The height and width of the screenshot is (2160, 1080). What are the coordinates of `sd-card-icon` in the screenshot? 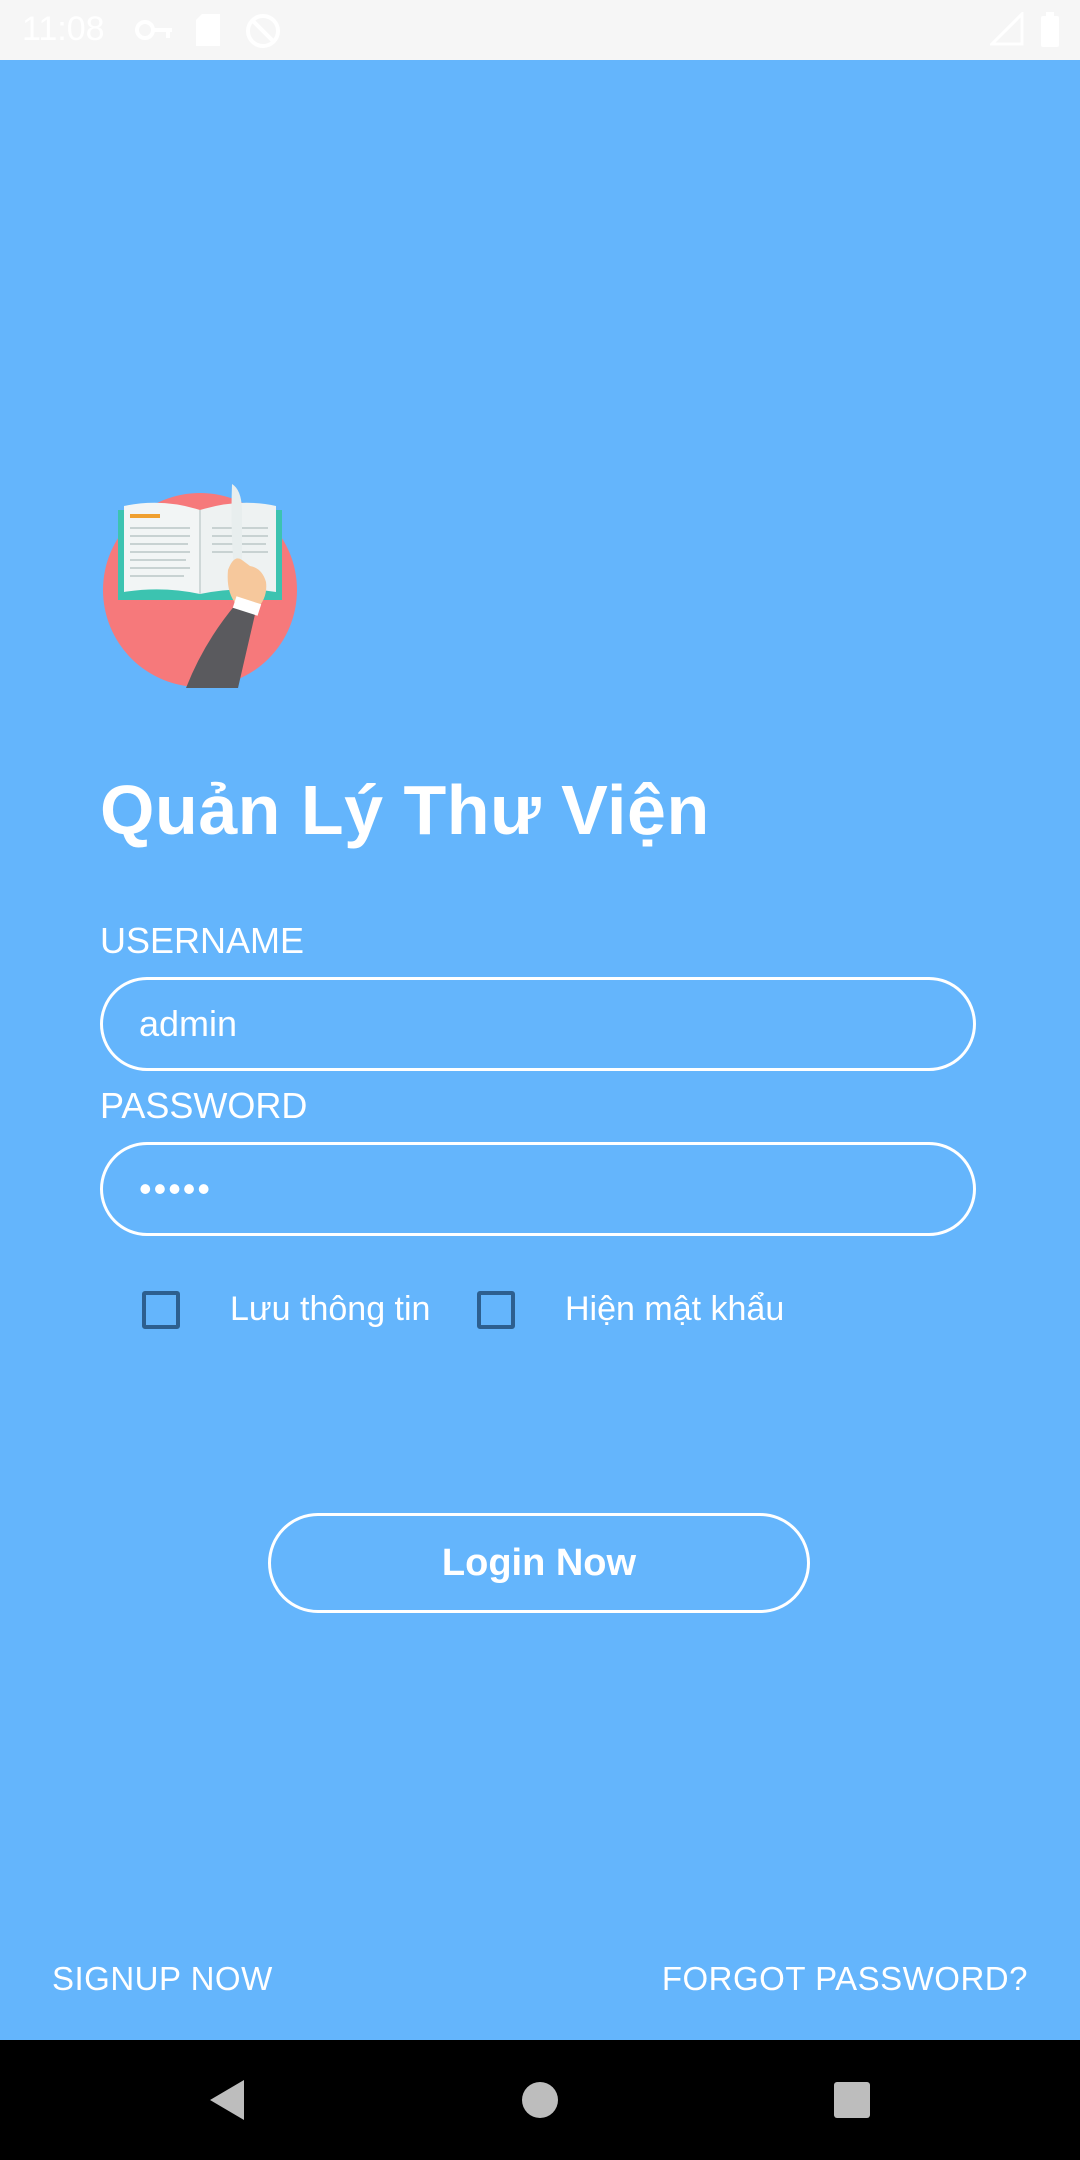 It's located at (208, 32).